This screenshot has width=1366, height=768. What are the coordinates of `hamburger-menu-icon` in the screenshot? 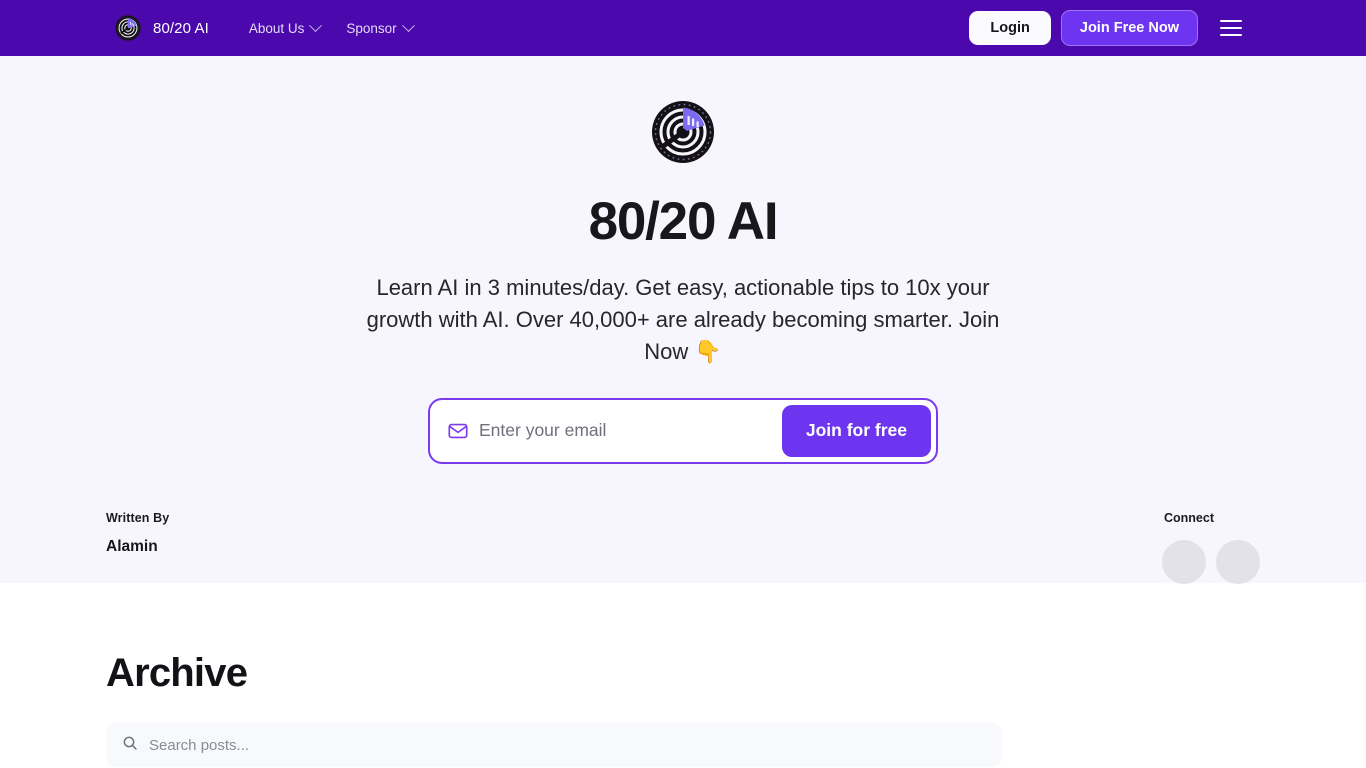 It's located at (1233, 28).